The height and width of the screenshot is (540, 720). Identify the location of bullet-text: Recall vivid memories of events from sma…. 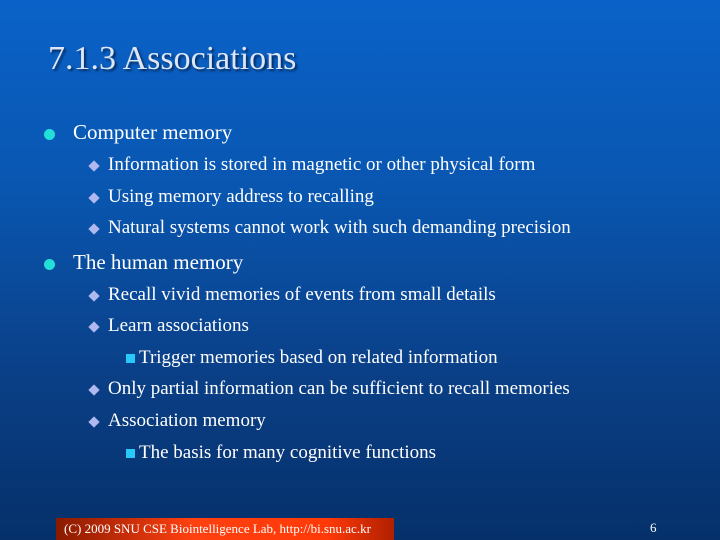
(302, 294).